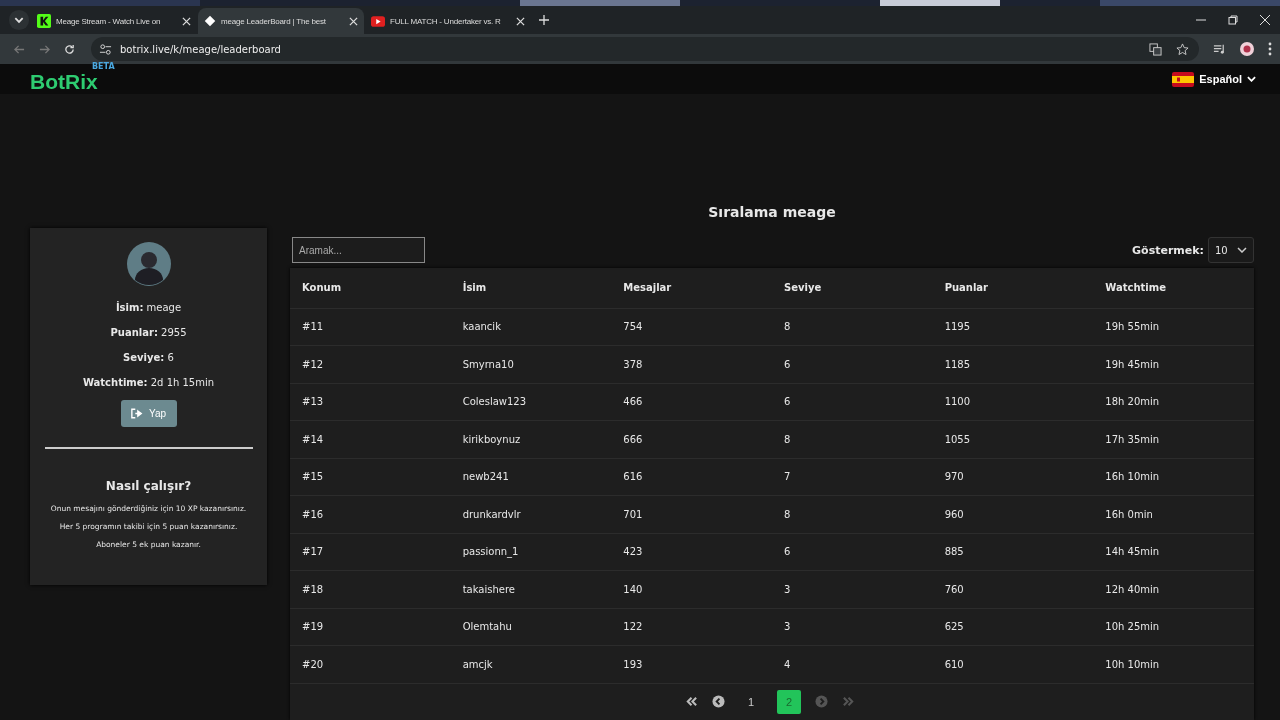 This screenshot has height=720, width=1280. Describe the element at coordinates (645, 49) in the screenshot. I see `address-bar: botrix.live/k/meage/leaderboard` at that location.